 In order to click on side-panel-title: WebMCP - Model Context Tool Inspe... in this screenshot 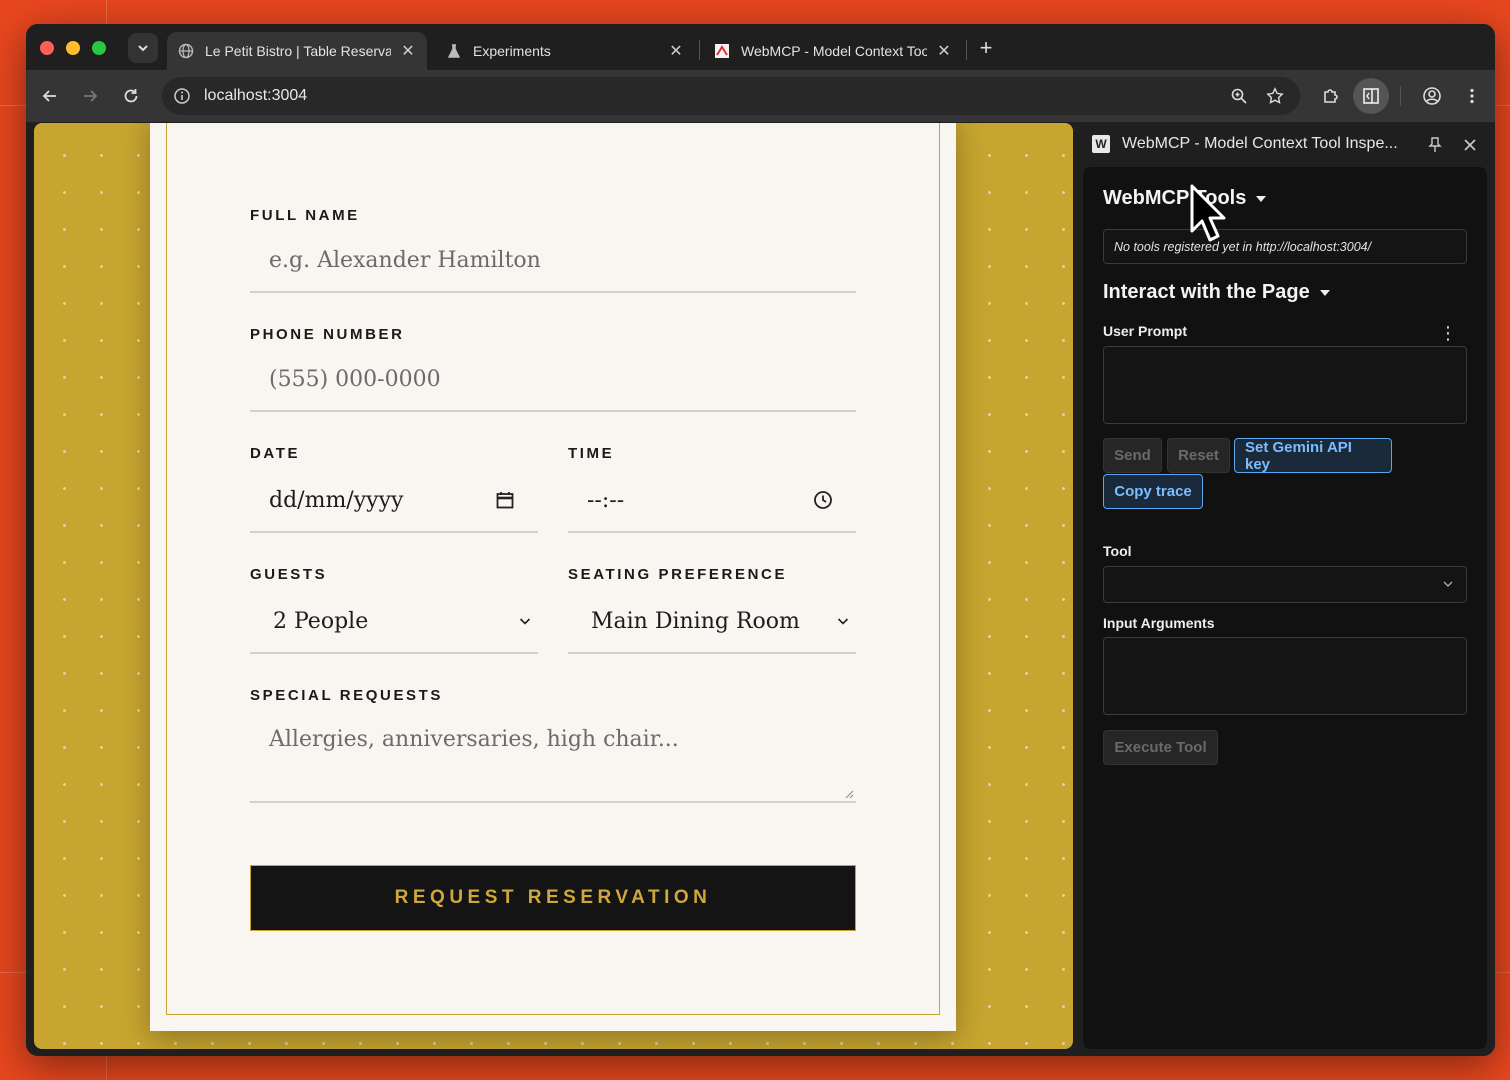, I will do `click(1260, 143)`.